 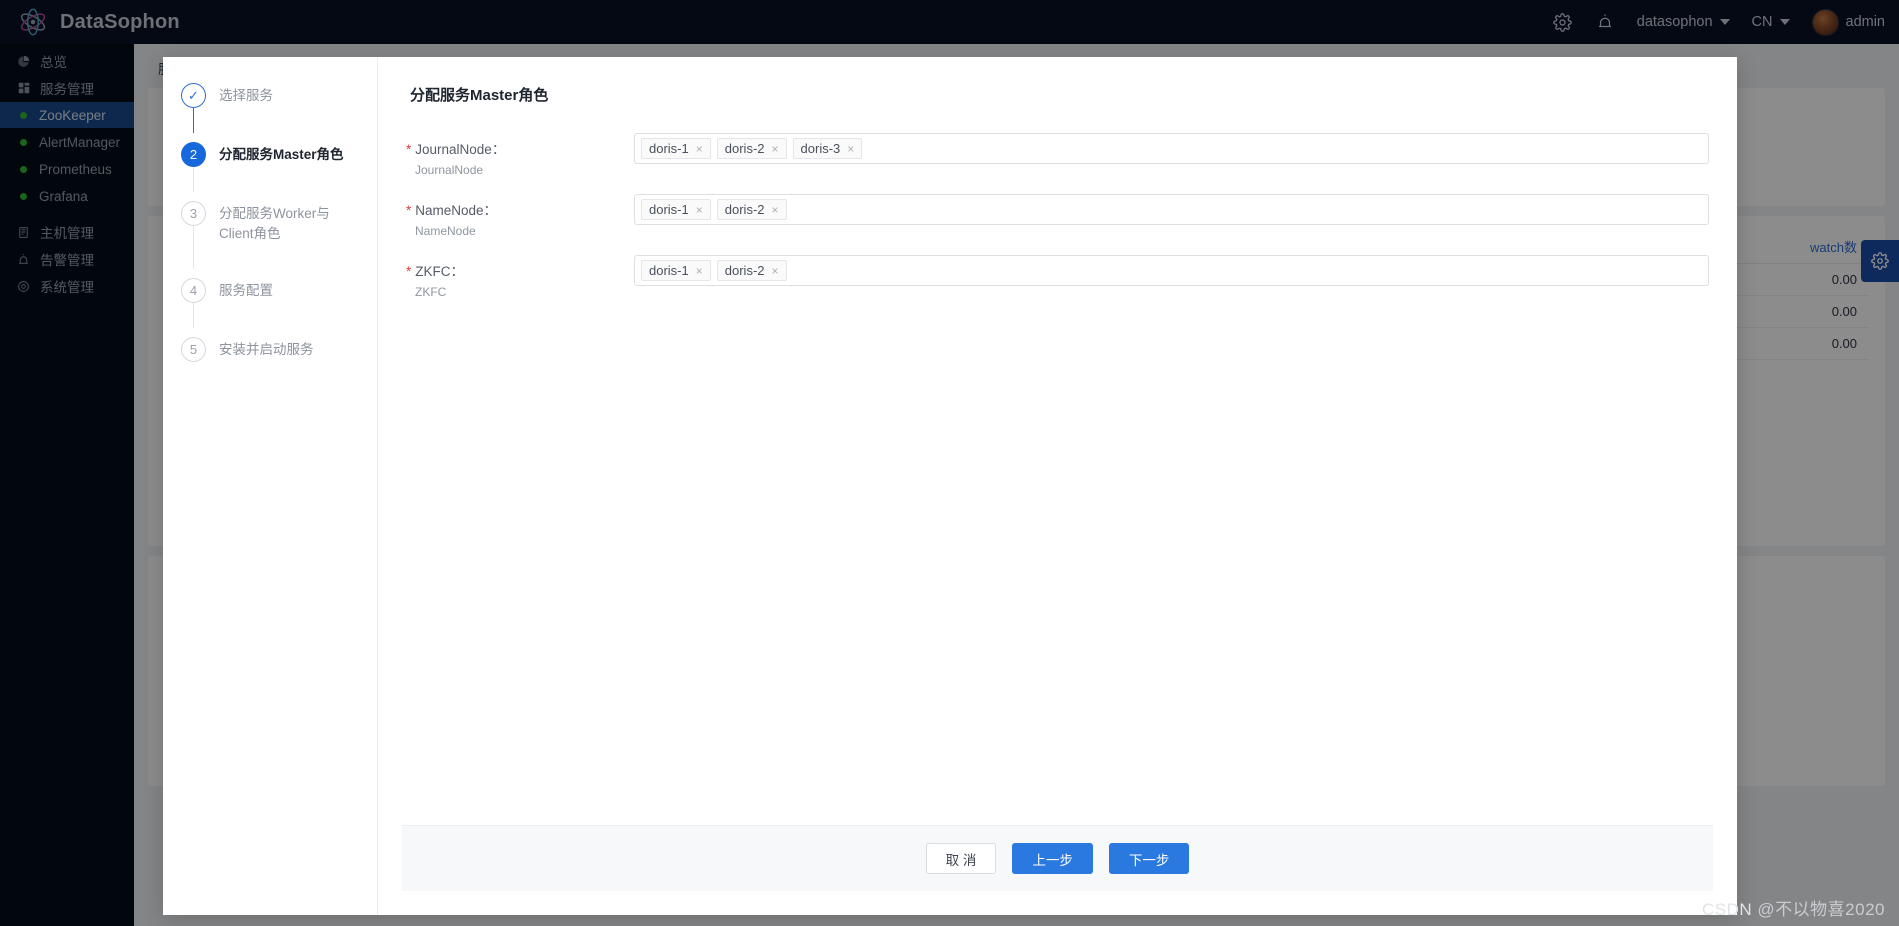 I want to click on namenode-host-select: doris-1 × doris-2 ×, so click(x=1171, y=209).